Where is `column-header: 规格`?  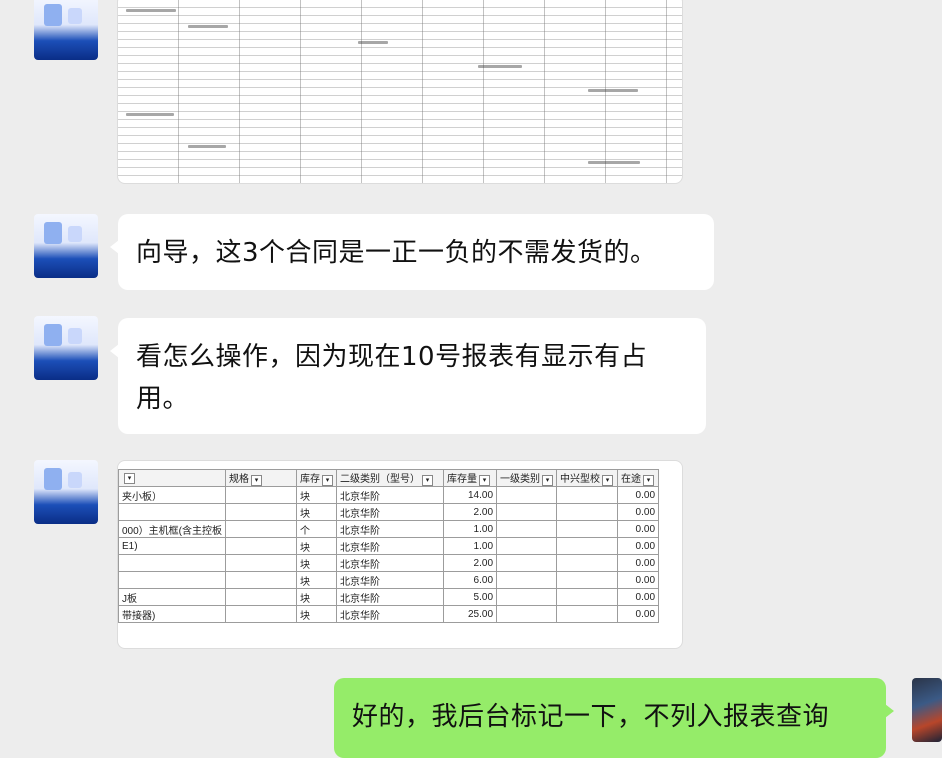
column-header: 规格 is located at coordinates (239, 479).